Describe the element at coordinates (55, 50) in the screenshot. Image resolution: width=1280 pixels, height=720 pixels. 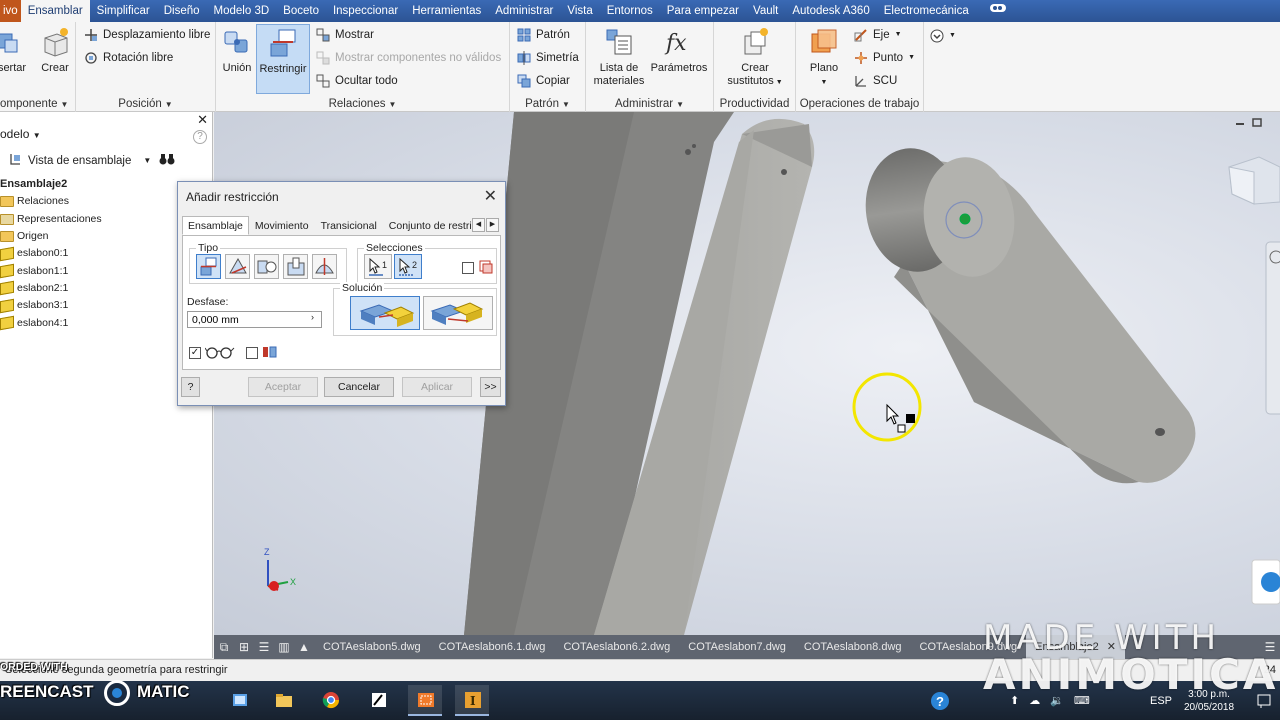
I see `create-component-button: Crear` at that location.